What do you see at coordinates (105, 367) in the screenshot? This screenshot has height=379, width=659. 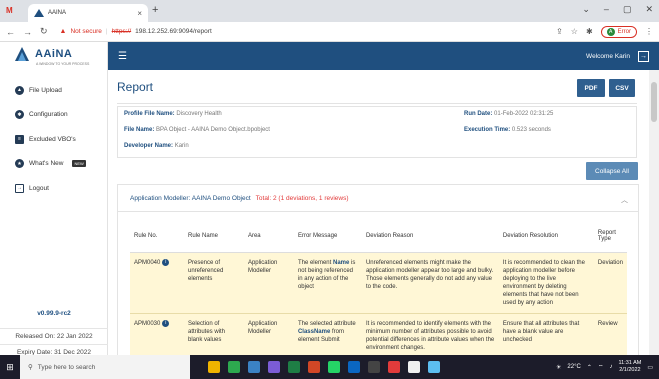 I see `taskbar-search: ⚲ Type here to search` at bounding box center [105, 367].